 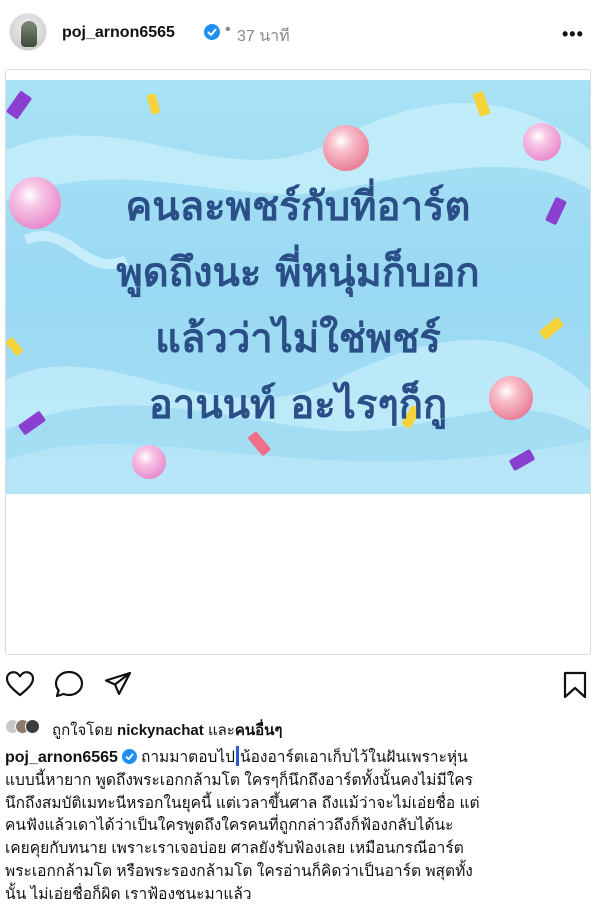 What do you see at coordinates (298, 34) in the screenshot?
I see `post-header: poj_arnon6565 • 37 นาที •••` at bounding box center [298, 34].